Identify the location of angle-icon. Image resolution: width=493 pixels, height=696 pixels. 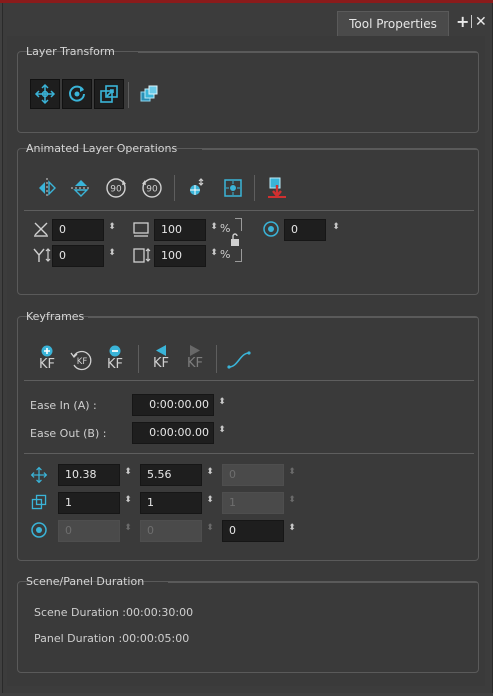
(271, 229).